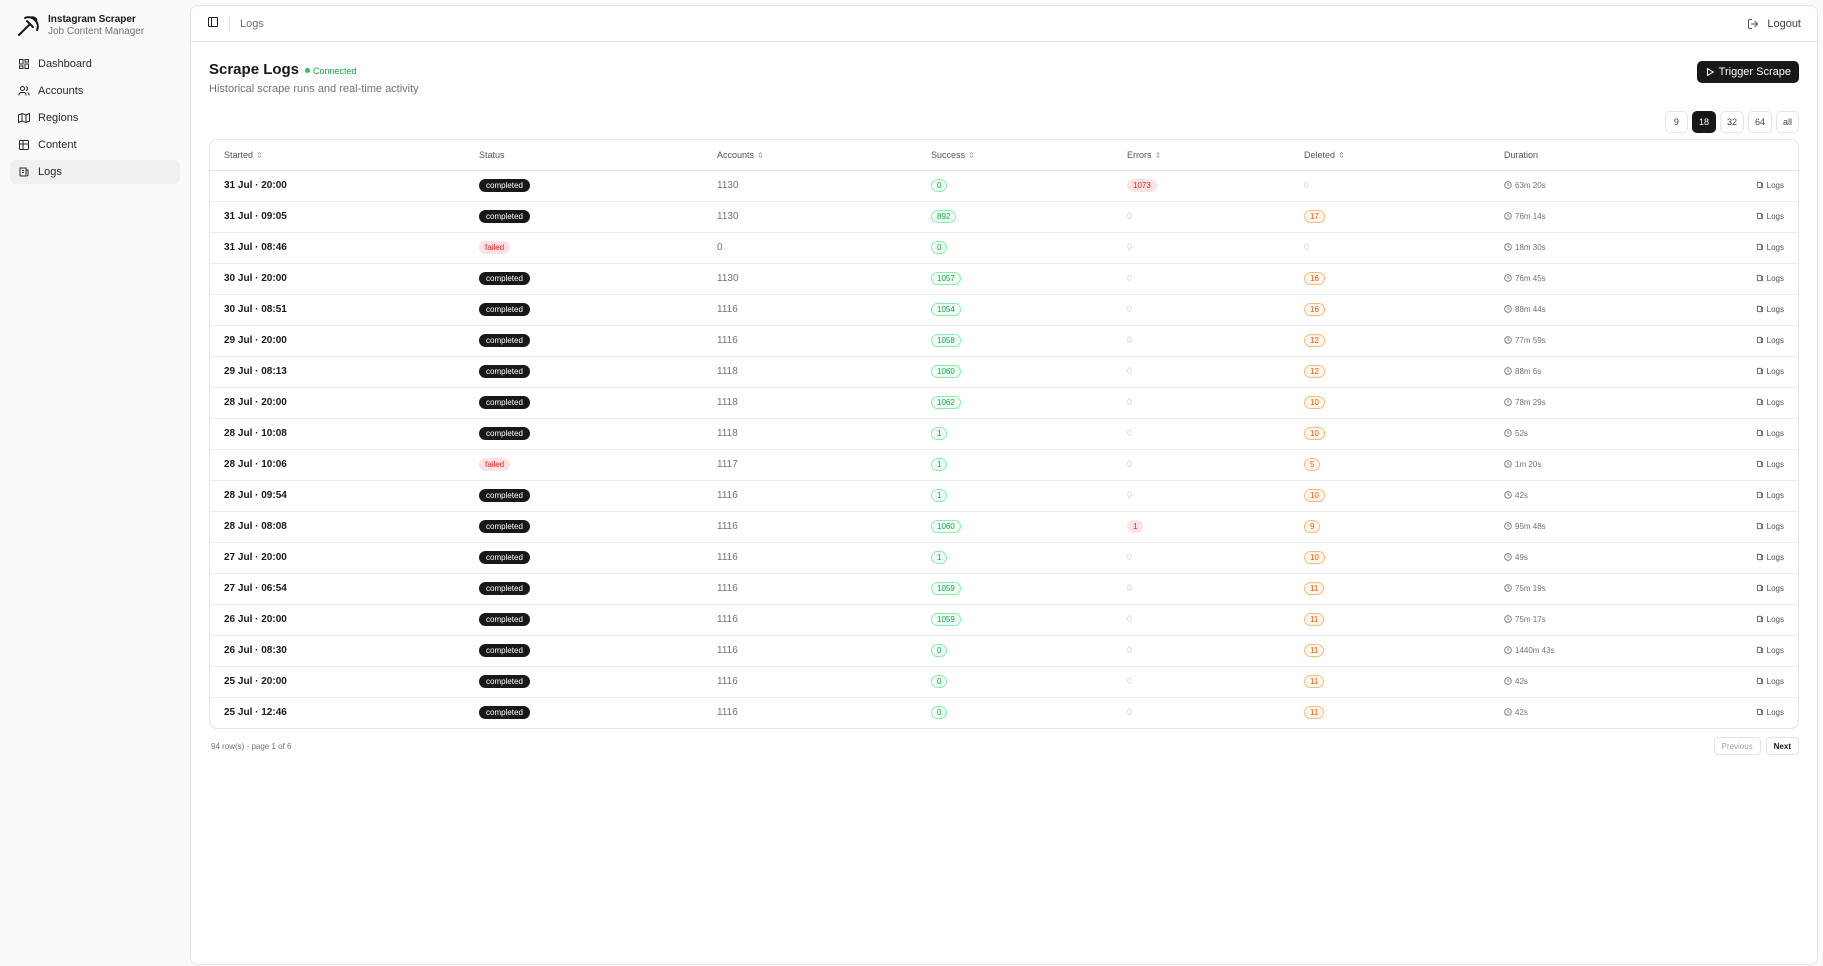 This screenshot has width=1823, height=966. Describe the element at coordinates (1390, 403) in the screenshot. I see `deleted-cell: 10` at that location.